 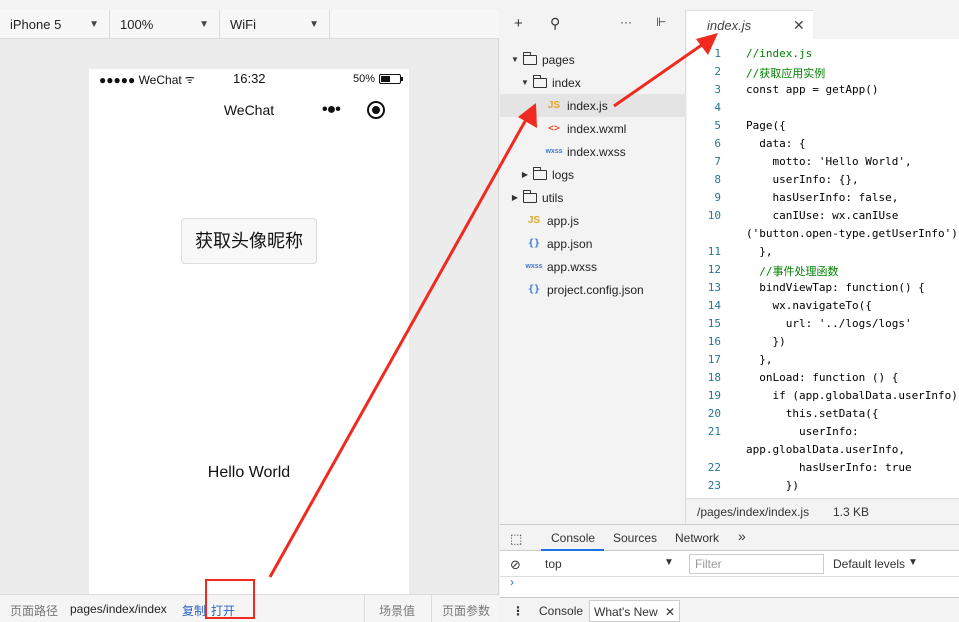 What do you see at coordinates (593, 59) in the screenshot?
I see `tree-folder-pages: ▼ pages` at bounding box center [593, 59].